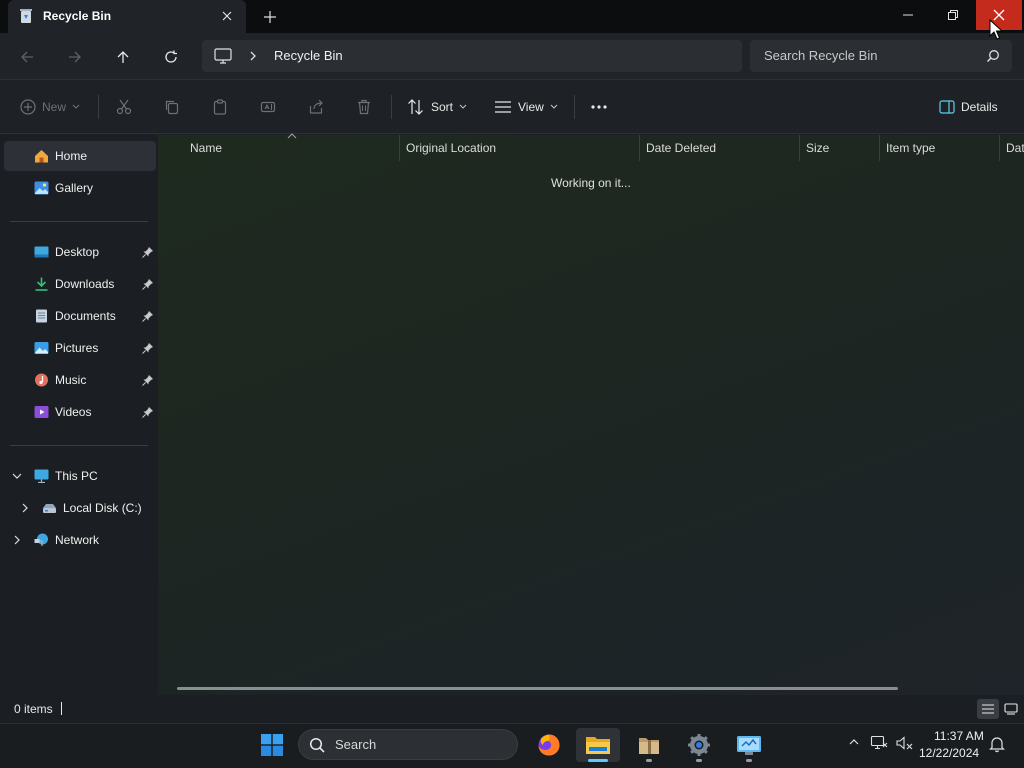  I want to click on volume-muted-icon, so click(905, 743).